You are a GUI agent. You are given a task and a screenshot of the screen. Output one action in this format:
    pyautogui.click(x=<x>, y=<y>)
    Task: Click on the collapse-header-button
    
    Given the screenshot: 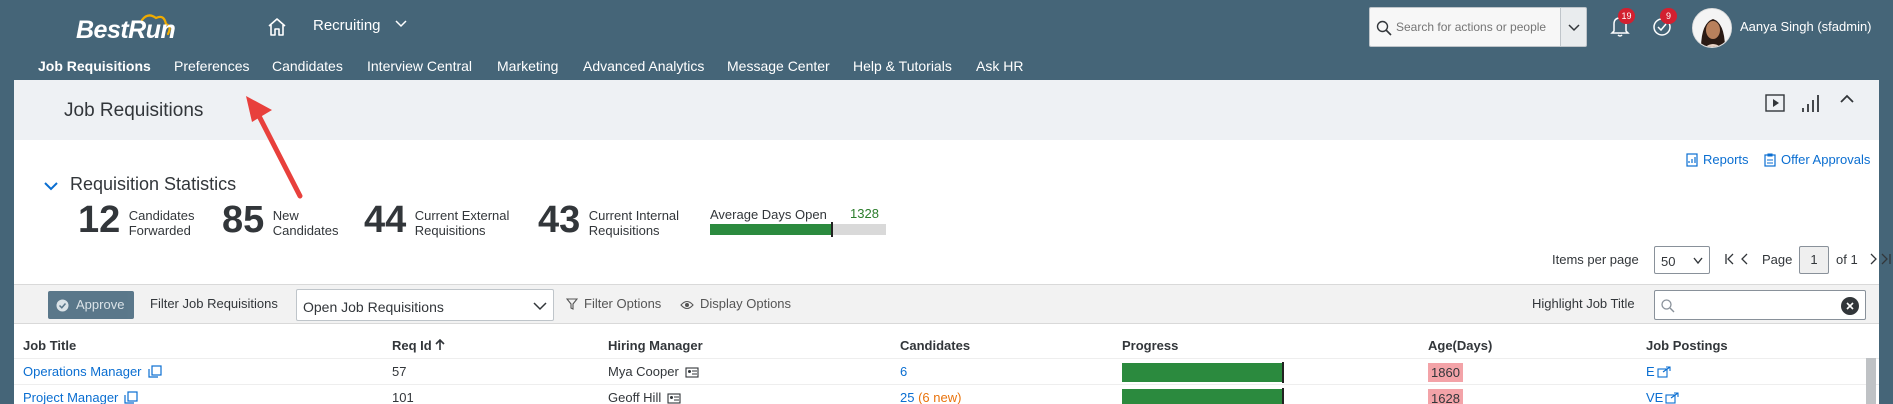 What is the action you would take?
    pyautogui.click(x=1847, y=99)
    